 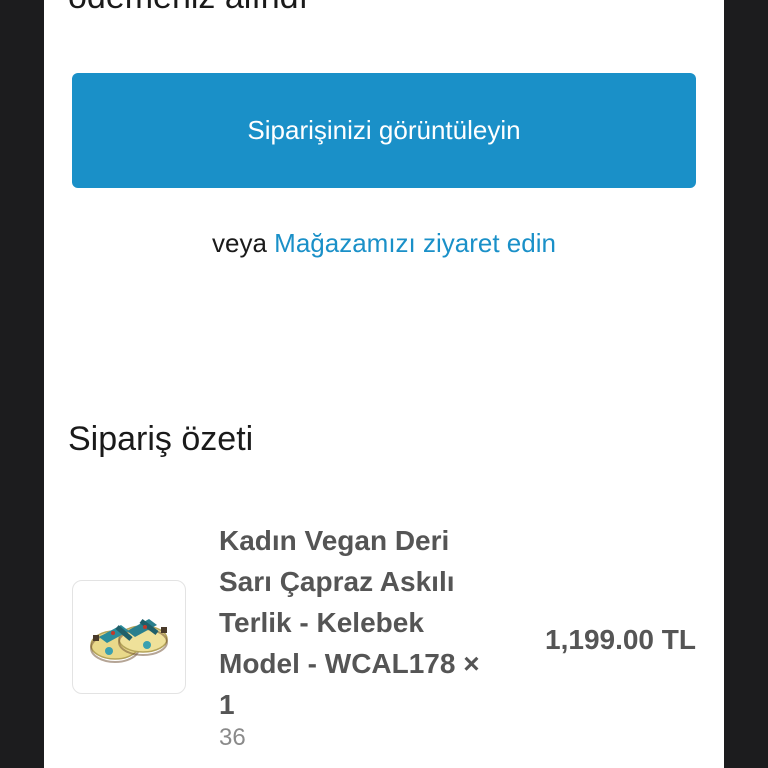 I want to click on sandal-product-image, so click(x=129, y=641).